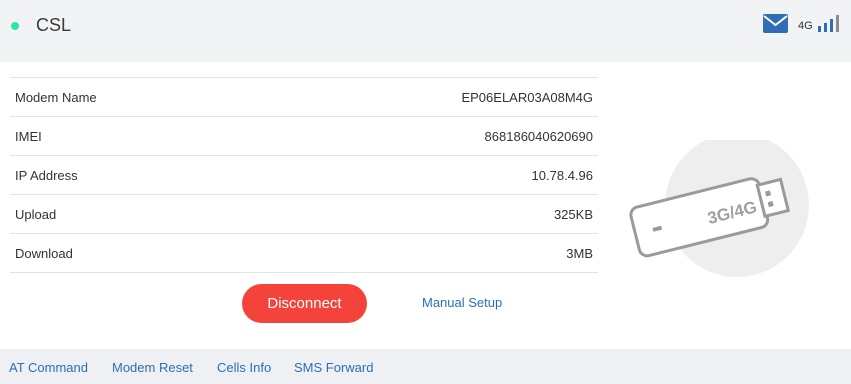  What do you see at coordinates (462, 302) in the screenshot?
I see `manual-setup-link: Manual Setup` at bounding box center [462, 302].